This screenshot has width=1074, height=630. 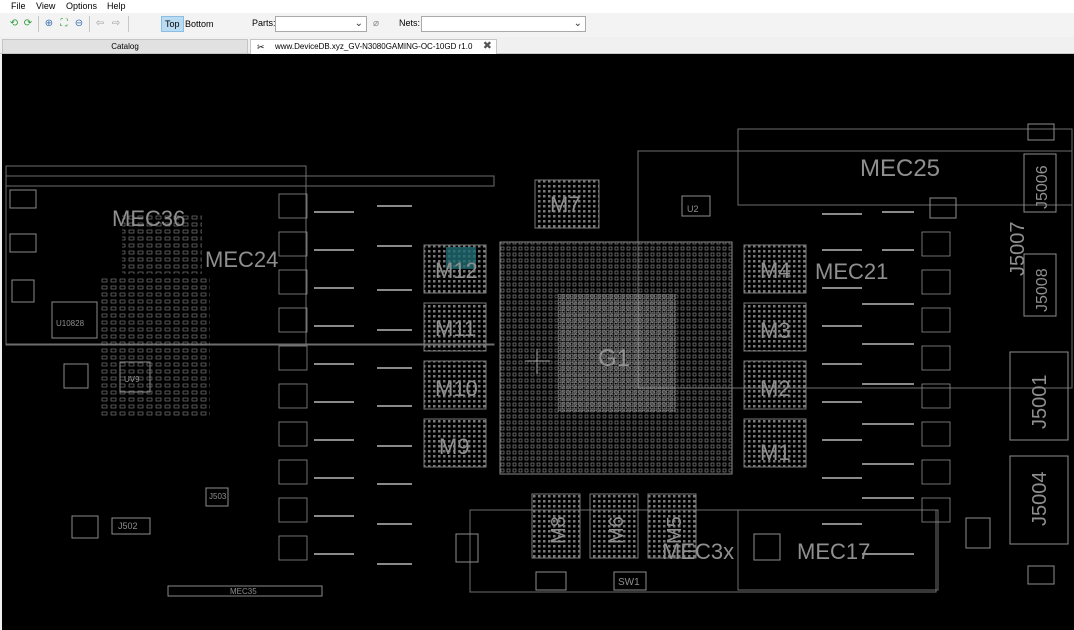 What do you see at coordinates (148, 218) in the screenshot?
I see `label-mec36: MEC36` at bounding box center [148, 218].